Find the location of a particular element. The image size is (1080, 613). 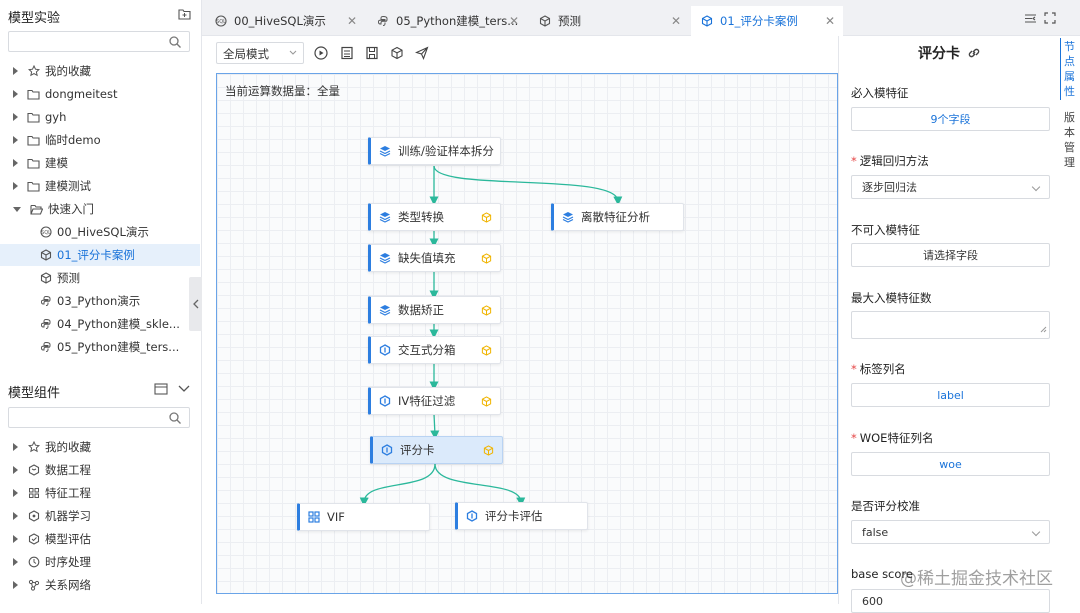

field-input: woe is located at coordinates (950, 464).